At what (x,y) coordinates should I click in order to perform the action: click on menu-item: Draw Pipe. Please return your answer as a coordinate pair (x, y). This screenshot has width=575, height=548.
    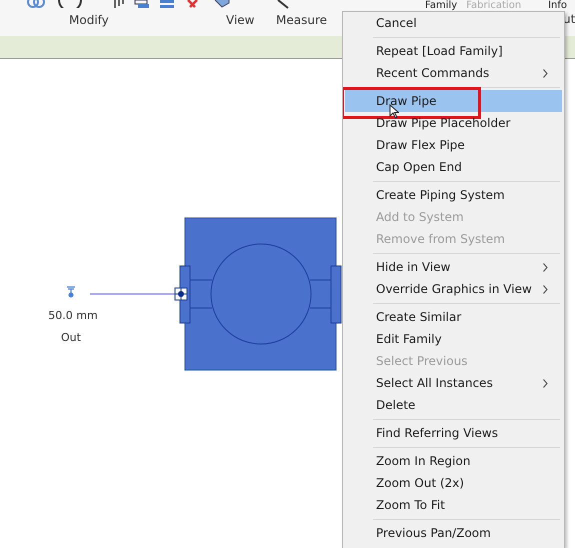
    Looking at the image, I should click on (453, 101).